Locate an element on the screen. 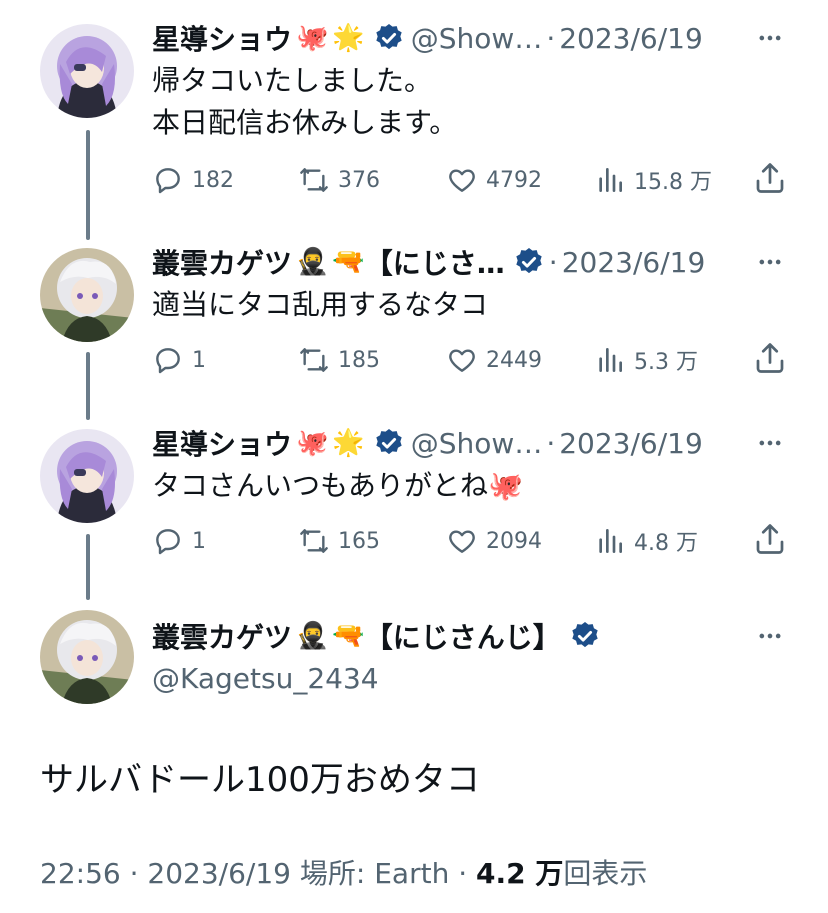  like-button: 2449 is located at coordinates (494, 360).